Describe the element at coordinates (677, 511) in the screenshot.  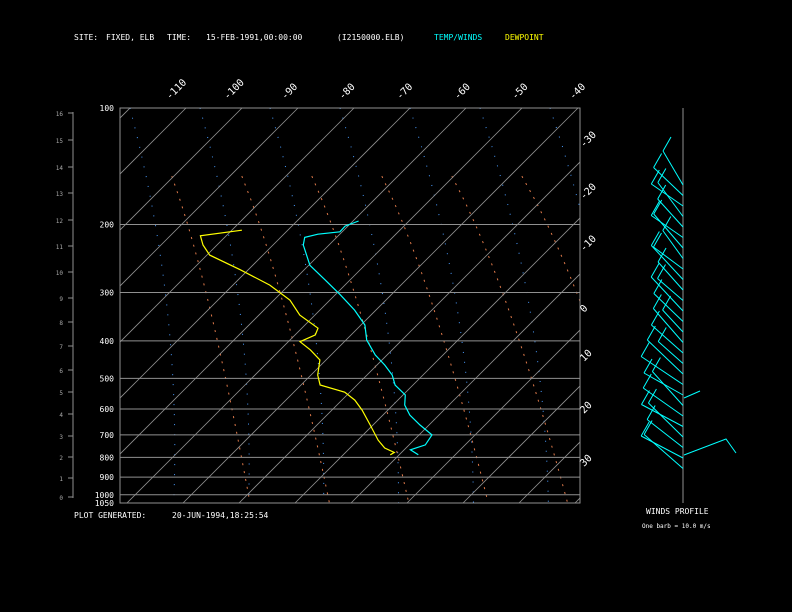
I see `winds-profile-title: WINDS PROFILE` at that location.